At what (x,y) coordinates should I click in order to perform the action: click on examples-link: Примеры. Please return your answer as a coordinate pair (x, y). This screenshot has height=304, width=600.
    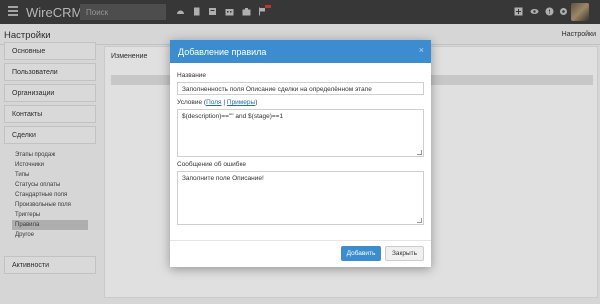
    Looking at the image, I should click on (241, 102).